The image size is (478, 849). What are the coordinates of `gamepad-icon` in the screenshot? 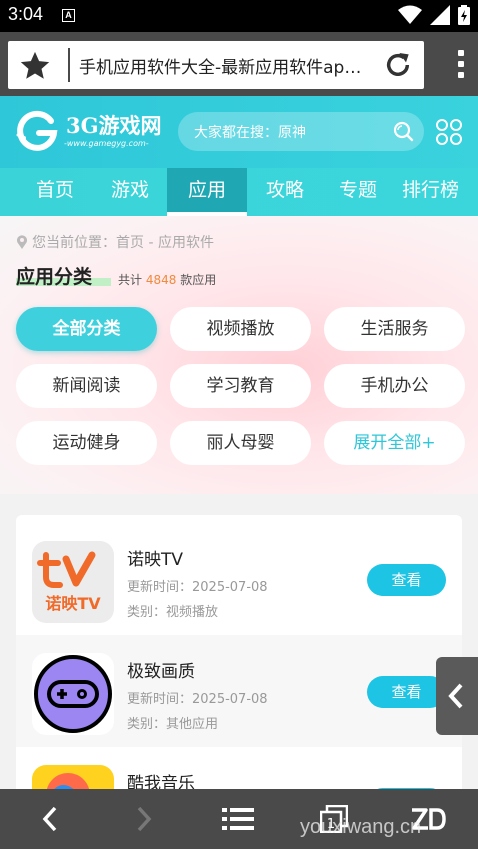 It's located at (73, 694).